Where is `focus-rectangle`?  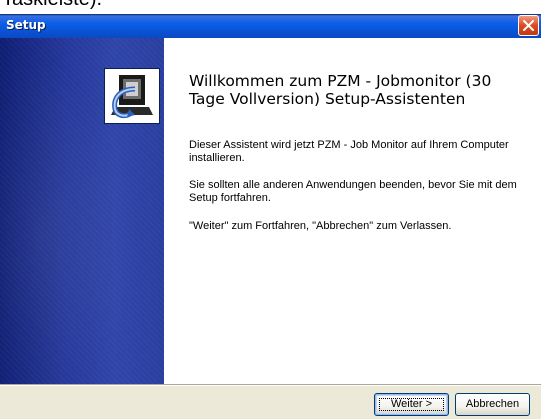
focus-rectangle is located at coordinates (411, 404).